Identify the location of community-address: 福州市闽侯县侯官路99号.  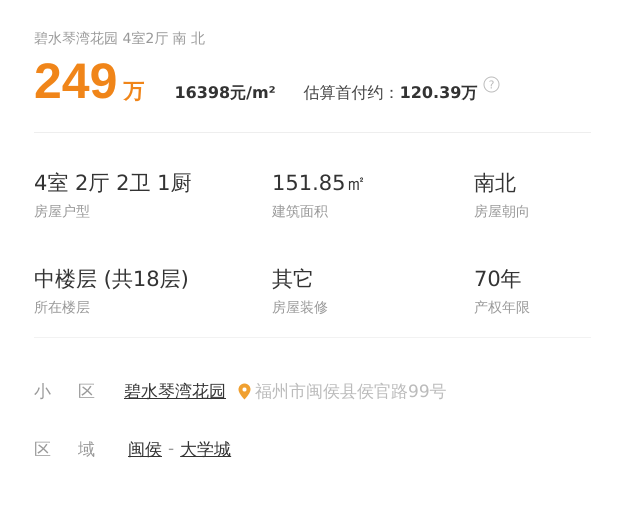
(351, 391).